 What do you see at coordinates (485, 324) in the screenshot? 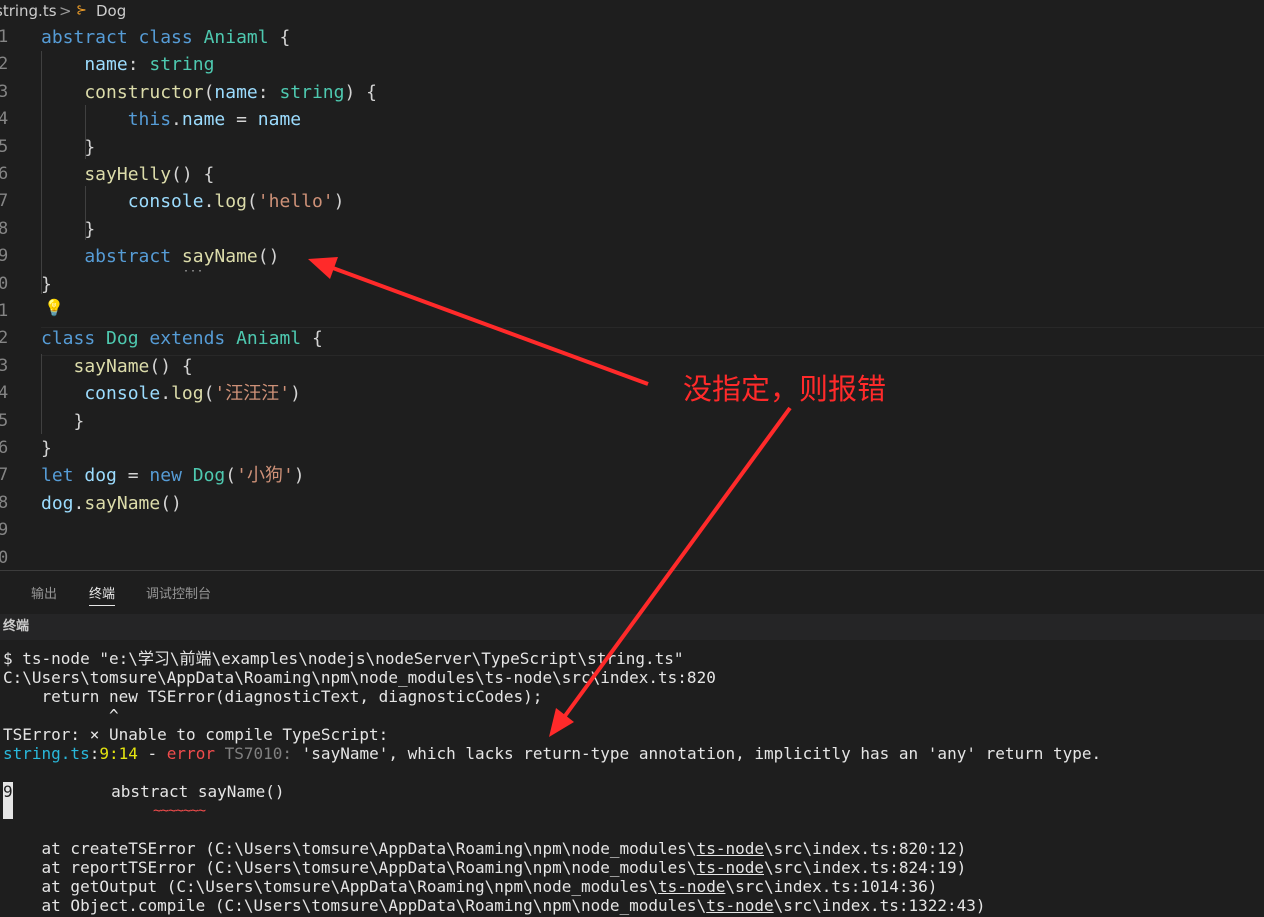
I see `arrow-to-abstract` at bounding box center [485, 324].